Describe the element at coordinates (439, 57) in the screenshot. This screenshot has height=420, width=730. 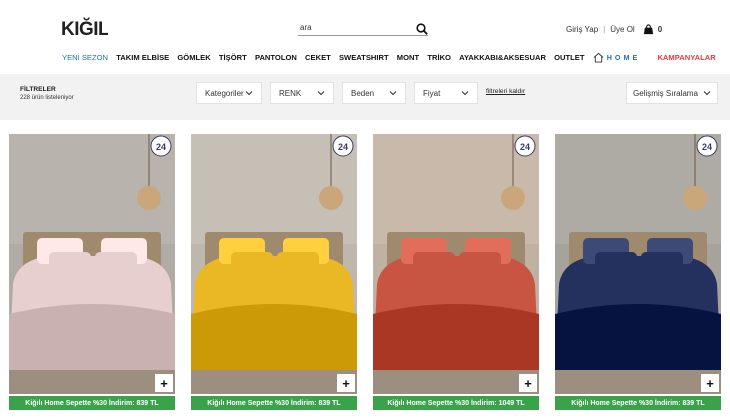
I see `nav-item-knitwear: TRİKO` at that location.